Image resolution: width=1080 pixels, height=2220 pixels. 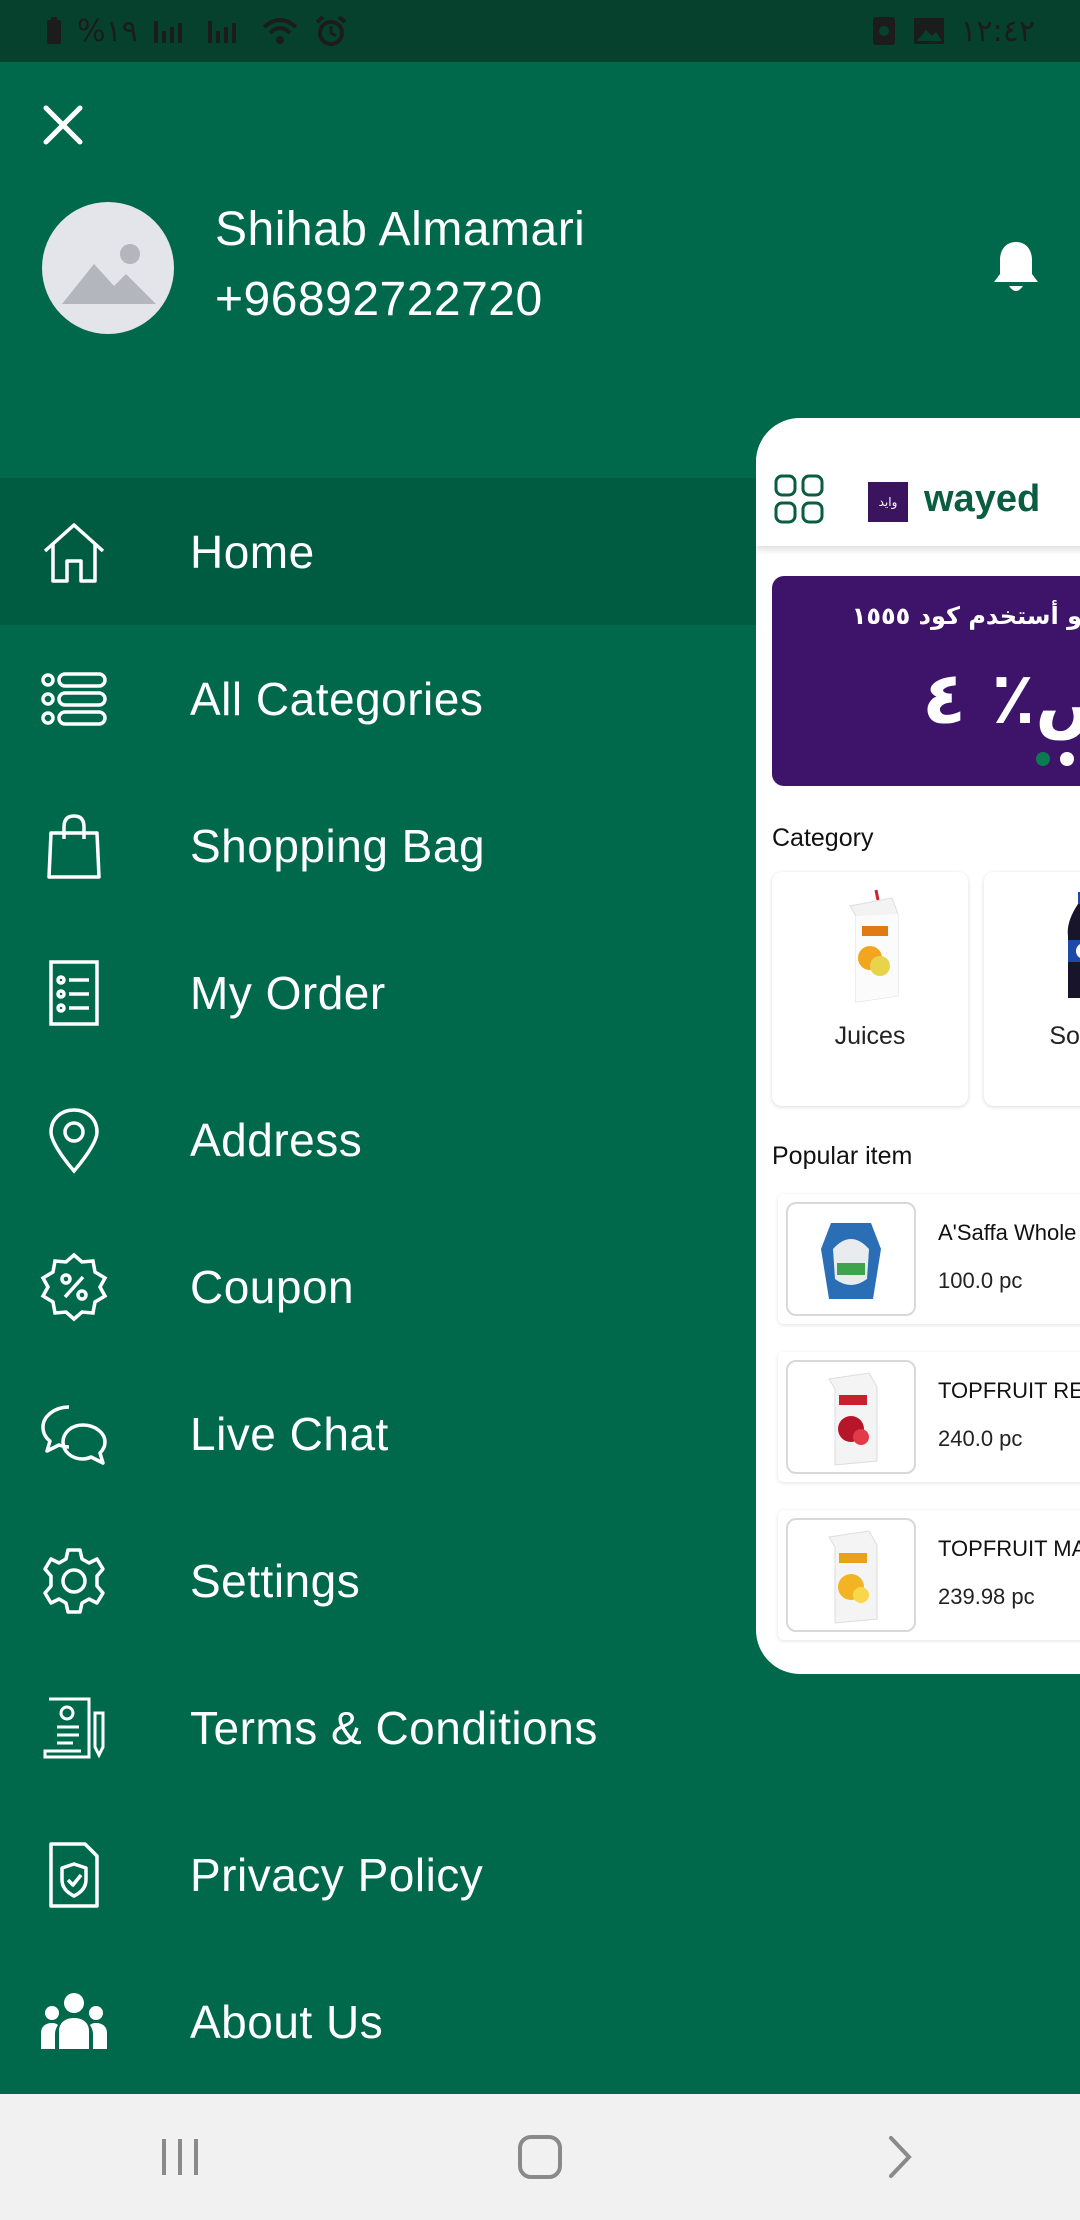 I want to click on category-card-juices: Juices, so click(x=870, y=989).